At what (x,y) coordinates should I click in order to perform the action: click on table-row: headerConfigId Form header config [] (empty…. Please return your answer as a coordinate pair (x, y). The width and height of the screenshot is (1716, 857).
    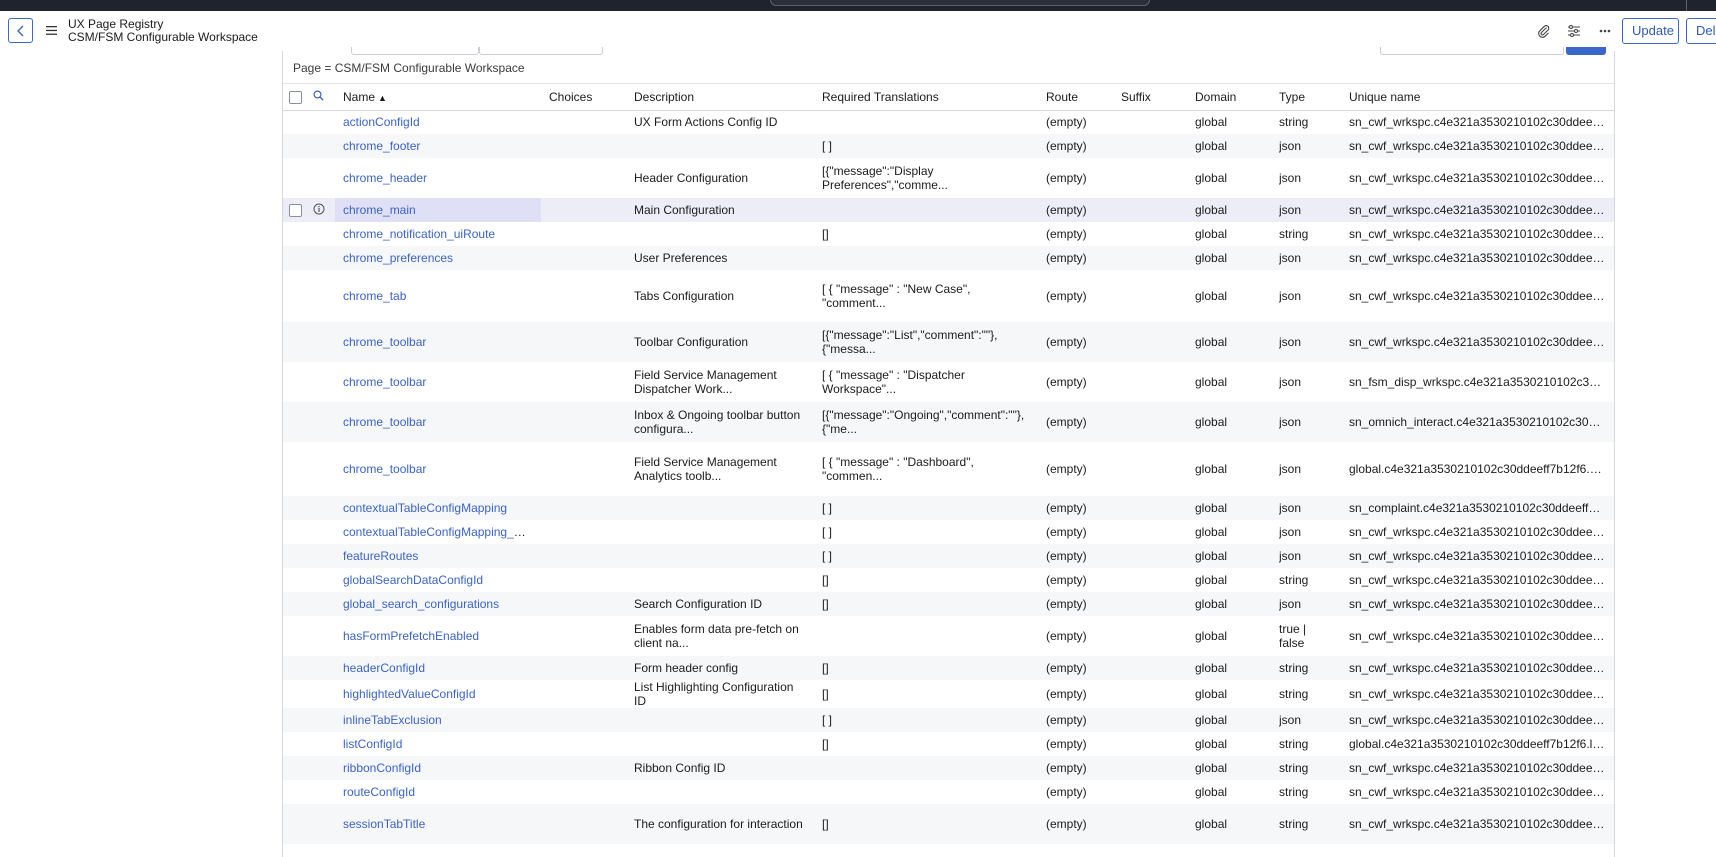
    Looking at the image, I should click on (948, 668).